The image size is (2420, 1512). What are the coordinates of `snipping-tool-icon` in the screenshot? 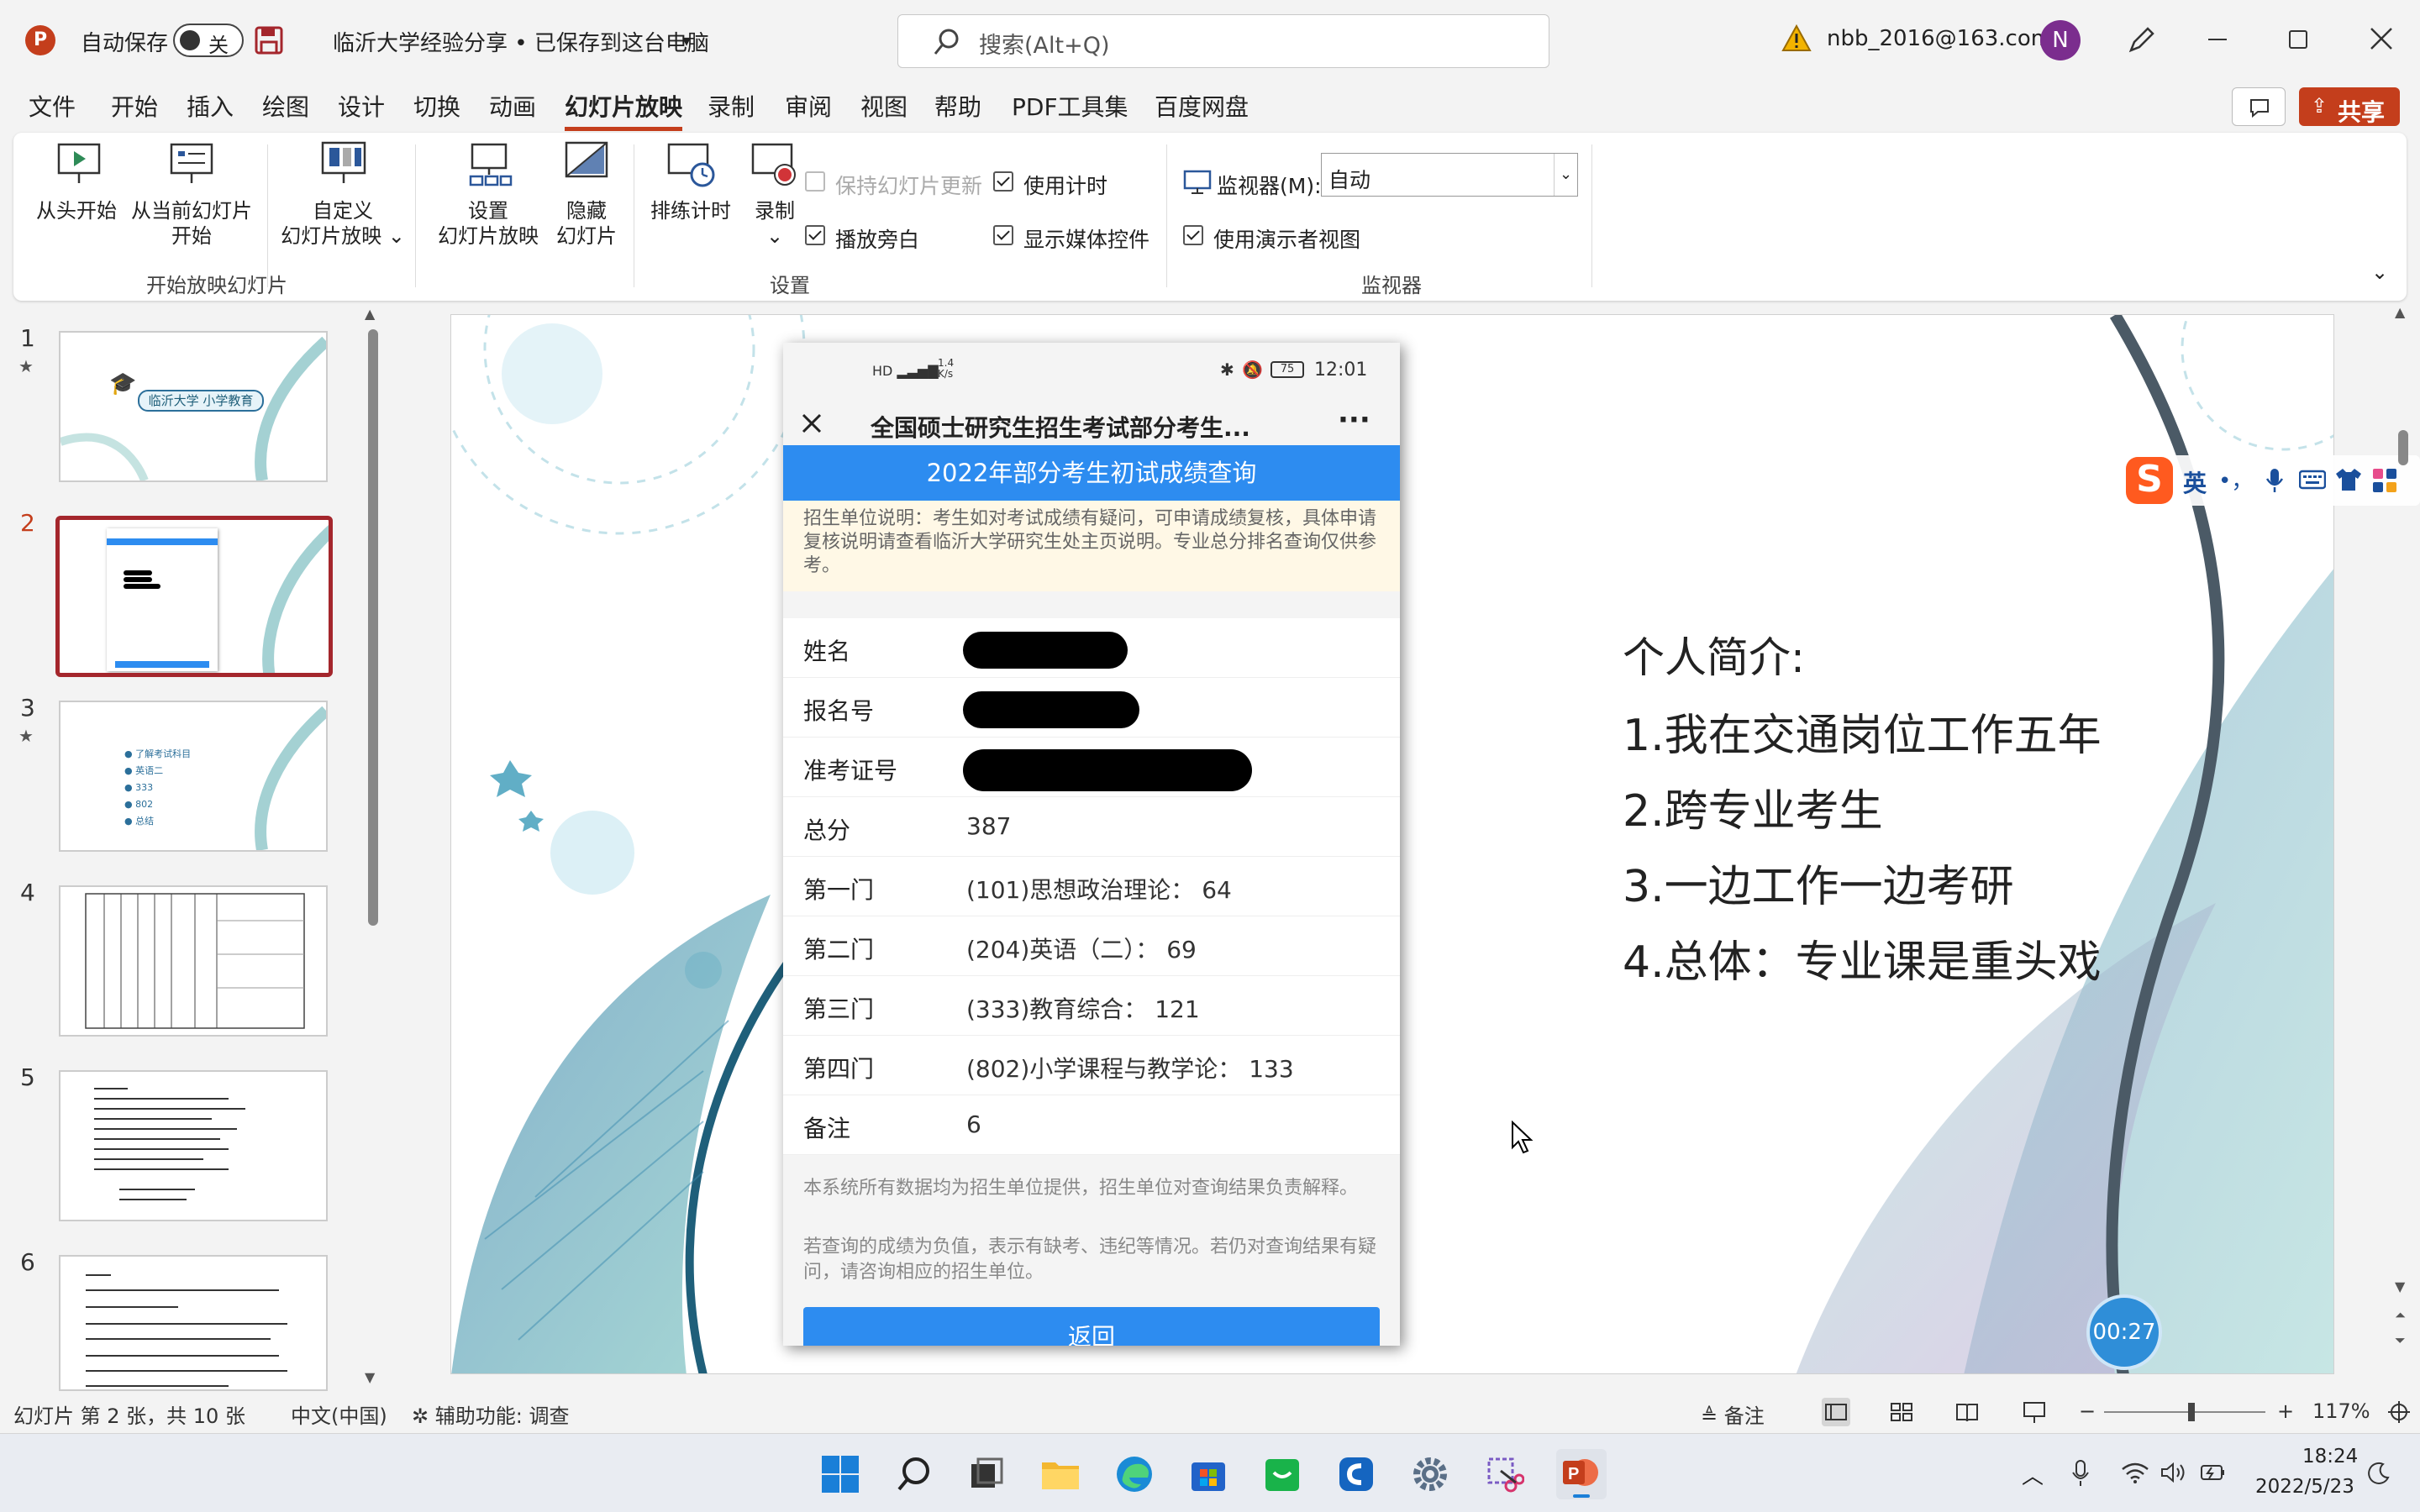 It's located at (1504, 1474).